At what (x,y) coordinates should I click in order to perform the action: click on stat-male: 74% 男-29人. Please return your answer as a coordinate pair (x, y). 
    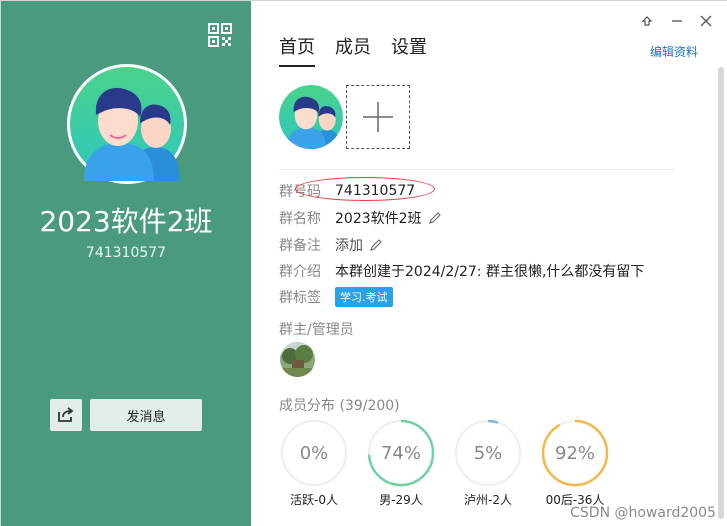
    Looking at the image, I should click on (401, 463).